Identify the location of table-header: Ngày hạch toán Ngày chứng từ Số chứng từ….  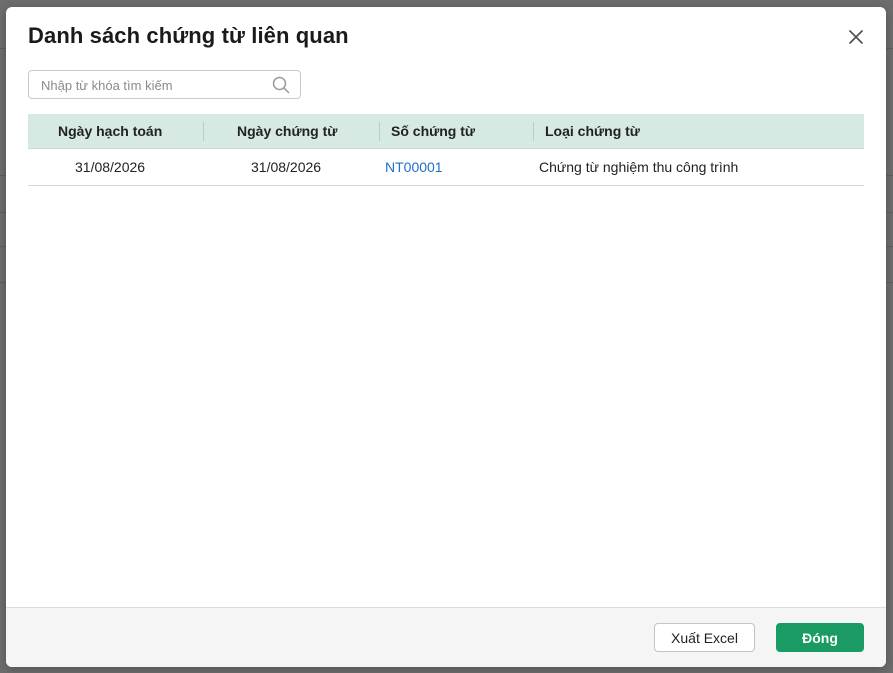
(446, 131).